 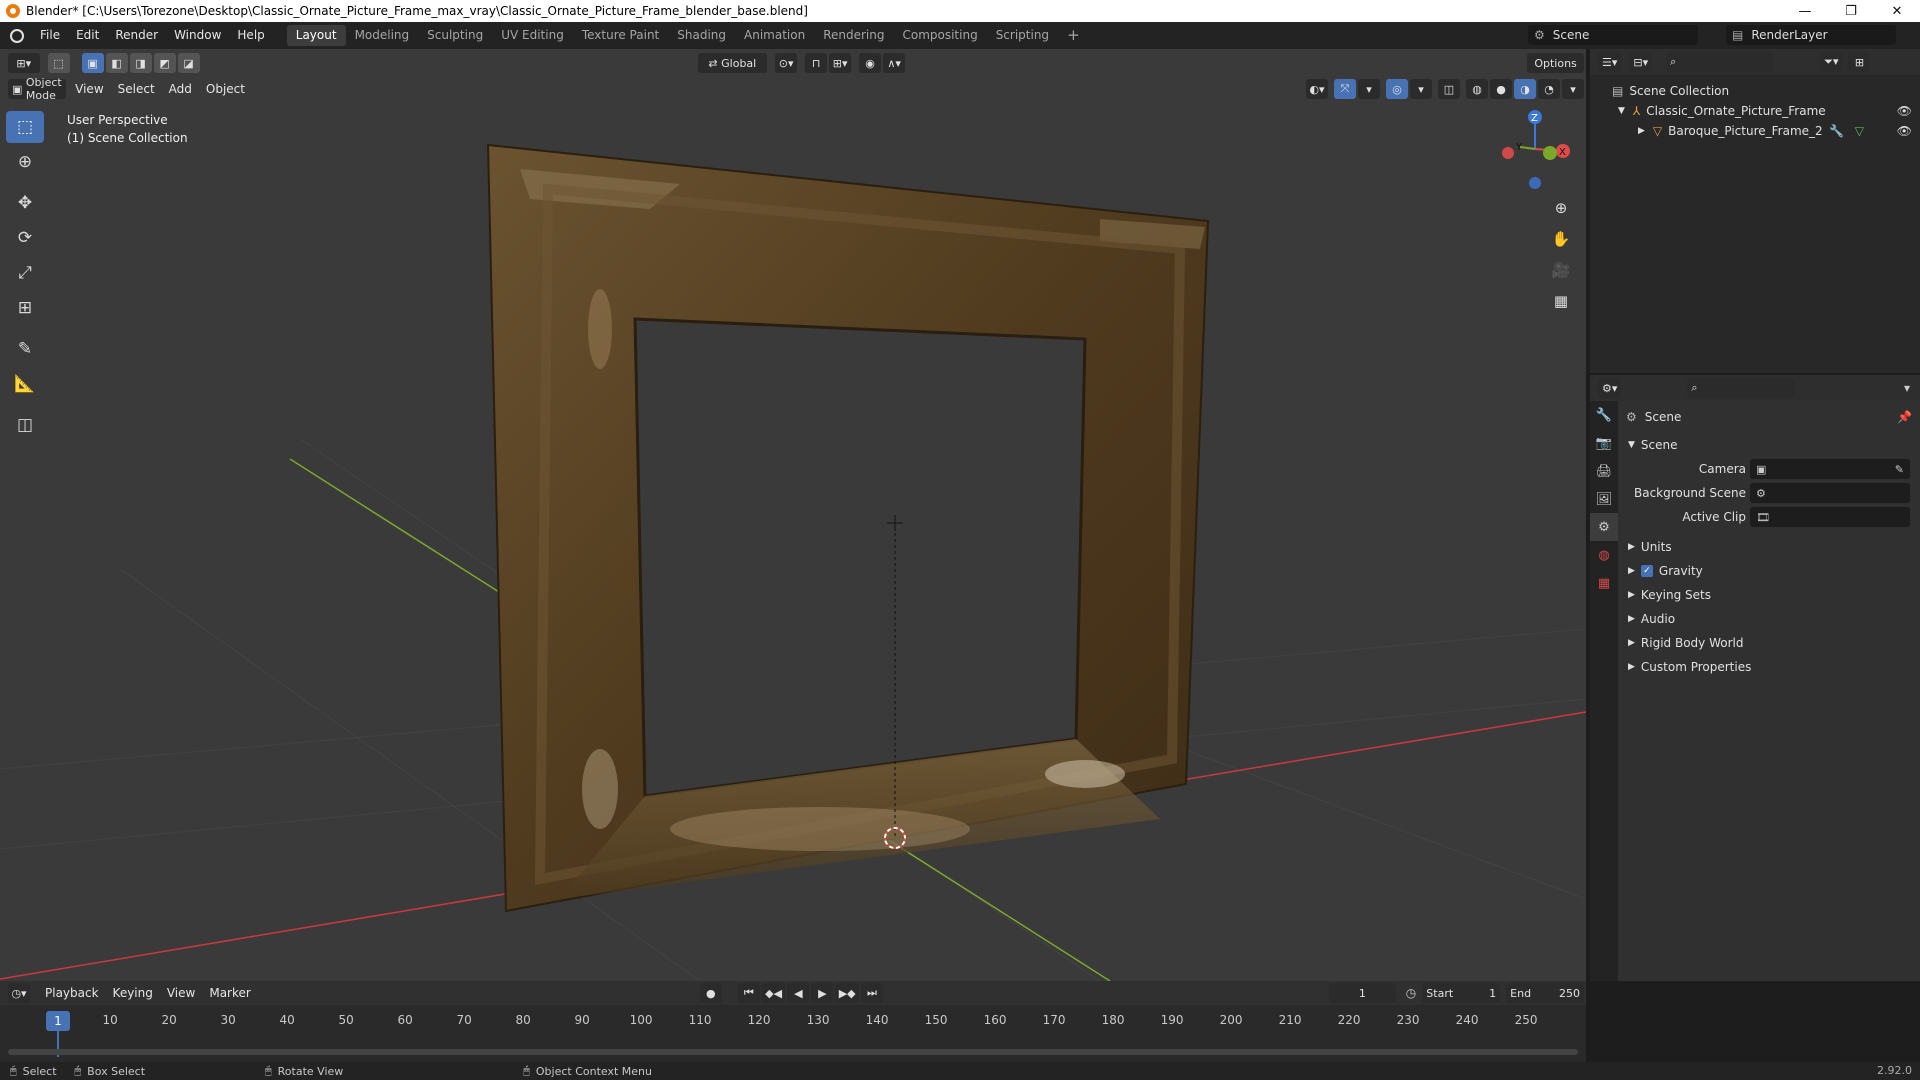 I want to click on properties-search-input: ⌕, so click(x=1741, y=388).